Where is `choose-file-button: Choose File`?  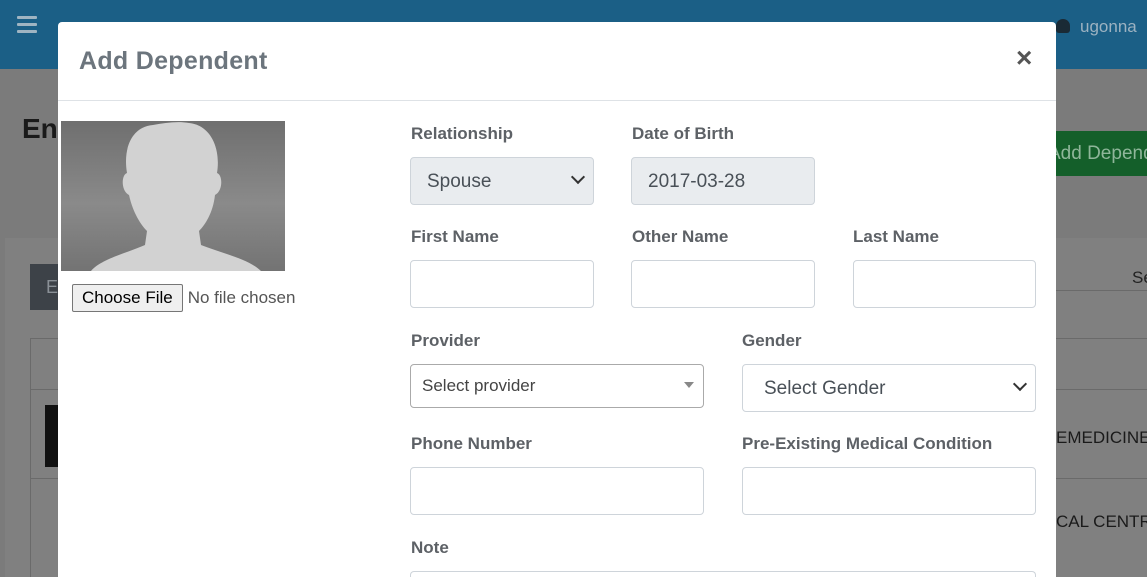 choose-file-button: Choose File is located at coordinates (127, 298).